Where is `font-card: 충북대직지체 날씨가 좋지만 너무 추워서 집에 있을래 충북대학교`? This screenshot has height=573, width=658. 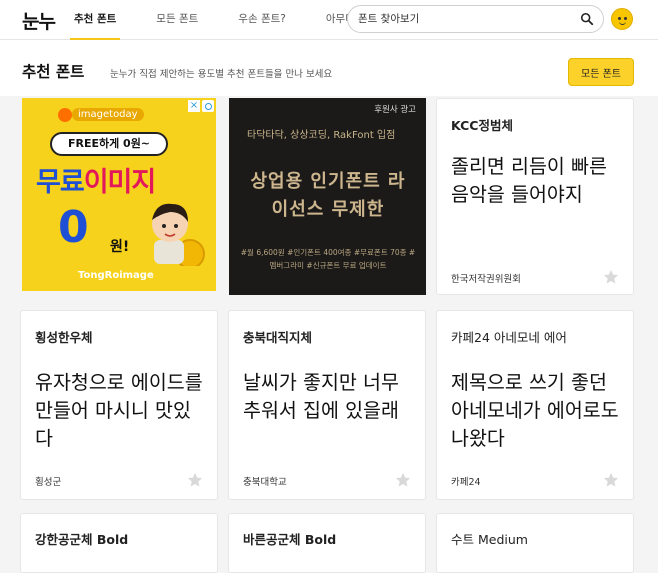
font-card: 충북대직지체 날씨가 좋지만 너무 추워서 집에 있을래 충북대학교 is located at coordinates (327, 405).